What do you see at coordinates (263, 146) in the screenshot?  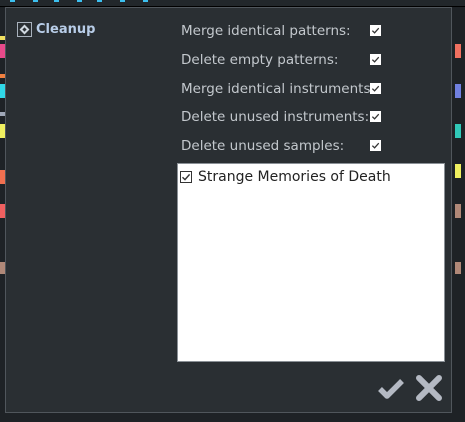 I see `option-label: Delete unused samples:` at bounding box center [263, 146].